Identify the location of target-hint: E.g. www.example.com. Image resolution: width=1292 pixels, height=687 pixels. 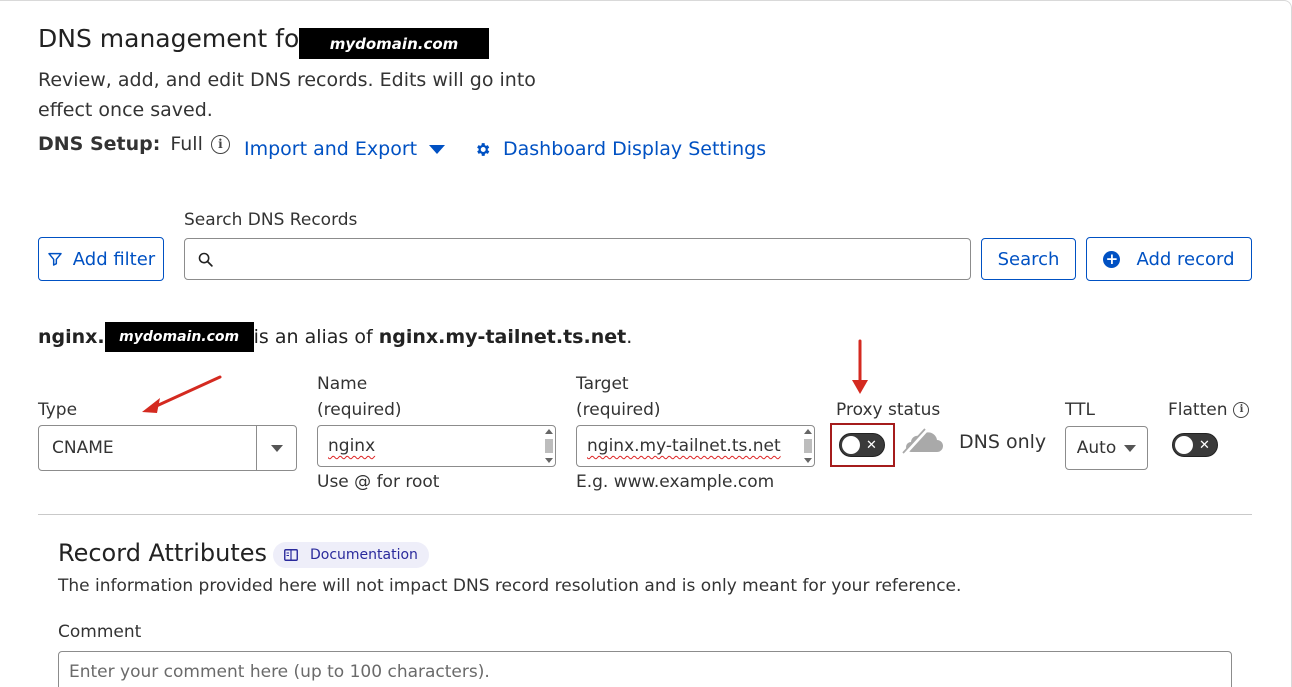
(675, 482).